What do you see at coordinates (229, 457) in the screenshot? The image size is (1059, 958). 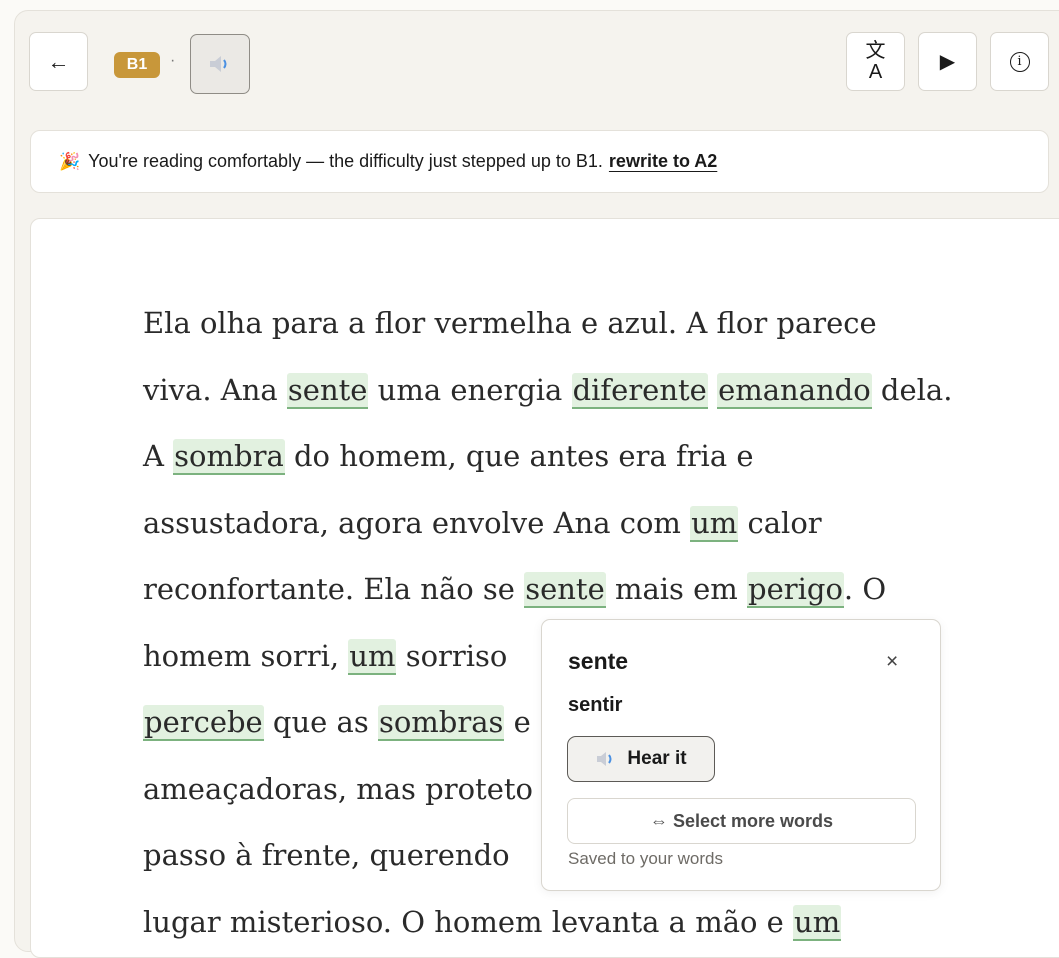 I see `saved-word: sombra` at bounding box center [229, 457].